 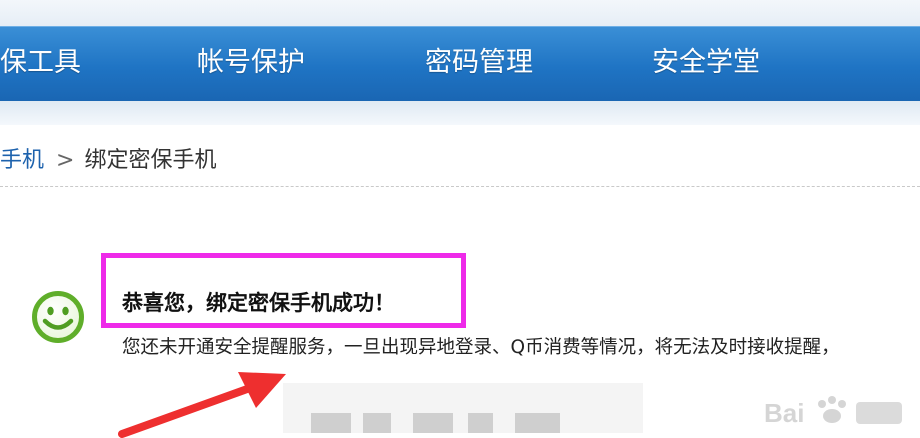 I want to click on sub-strip, so click(x=460, y=113).